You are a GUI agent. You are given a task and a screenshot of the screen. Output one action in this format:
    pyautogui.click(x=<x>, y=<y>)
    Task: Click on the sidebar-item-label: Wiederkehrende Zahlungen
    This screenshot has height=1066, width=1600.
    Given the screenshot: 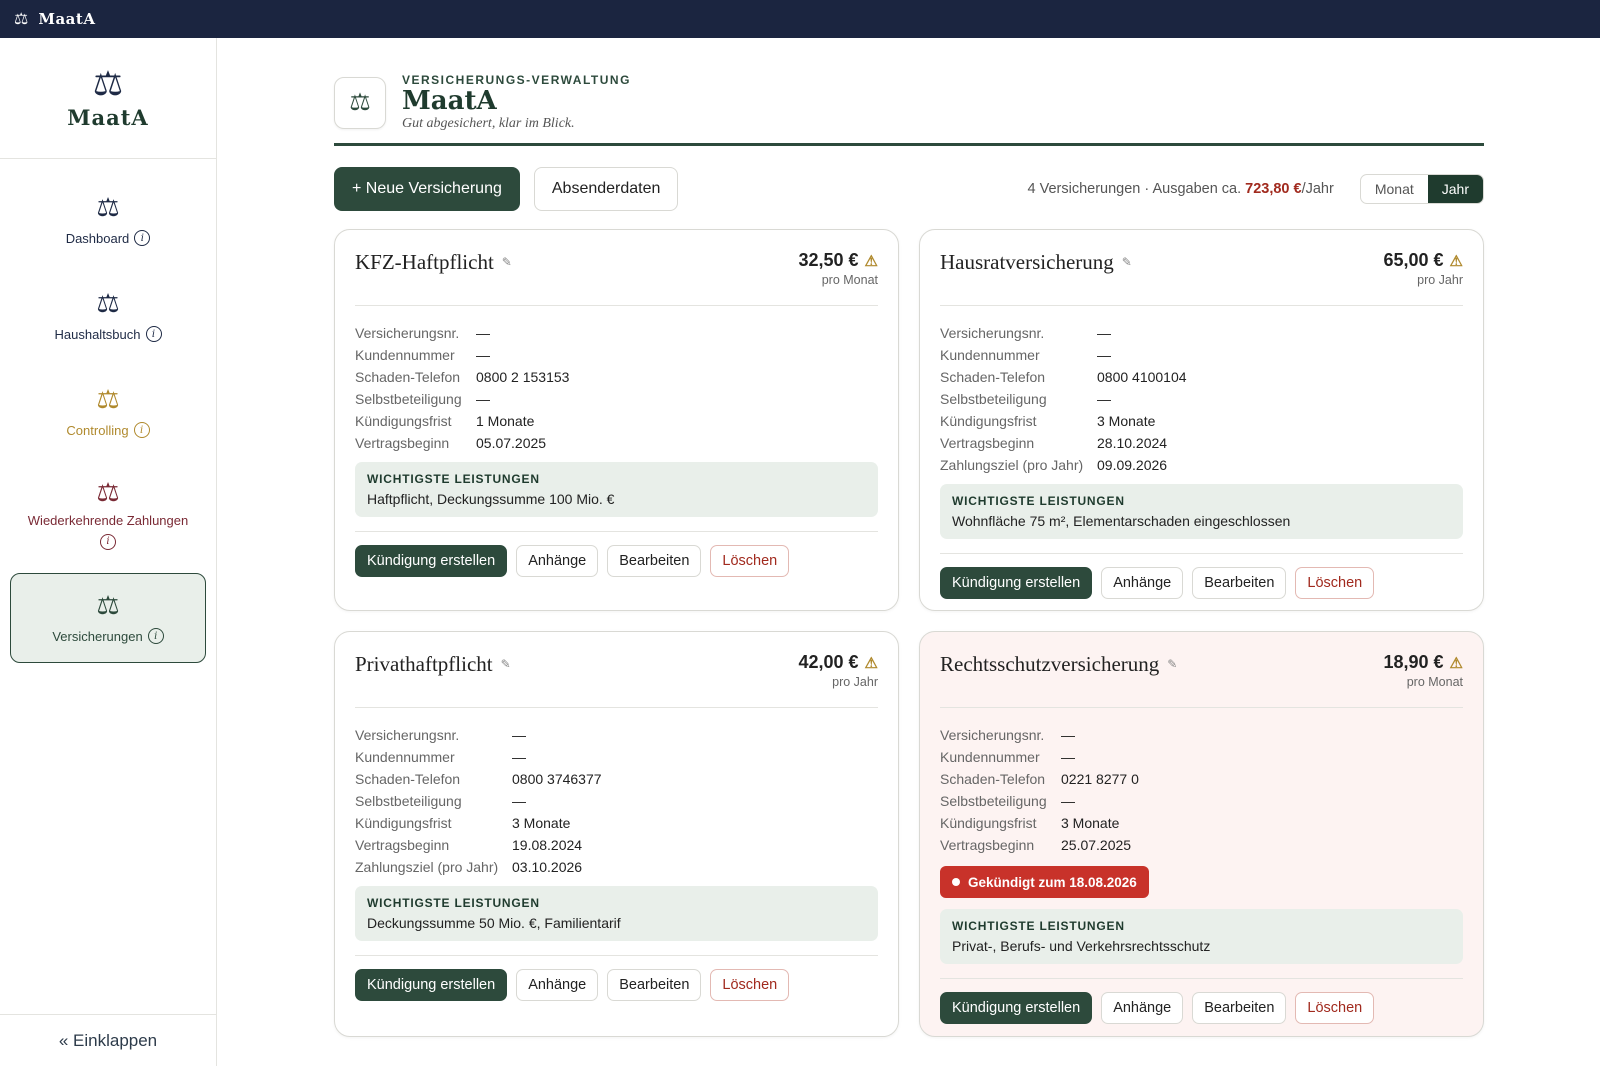 What is the action you would take?
    pyautogui.click(x=108, y=520)
    